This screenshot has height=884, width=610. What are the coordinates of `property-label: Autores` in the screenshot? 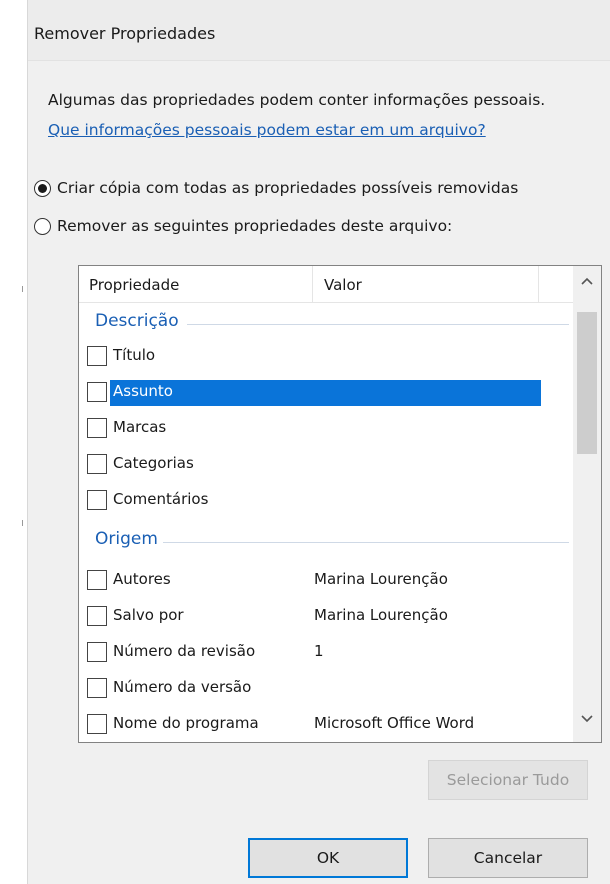 It's located at (142, 579).